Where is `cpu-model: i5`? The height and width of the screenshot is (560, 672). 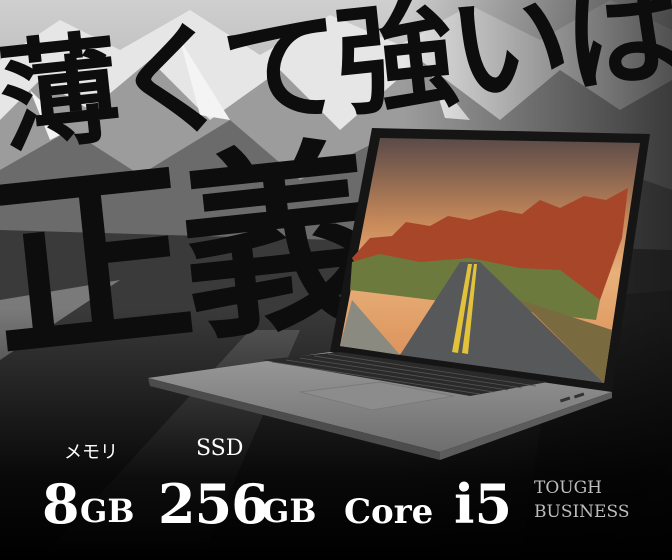
cpu-model: i5 is located at coordinates (483, 504).